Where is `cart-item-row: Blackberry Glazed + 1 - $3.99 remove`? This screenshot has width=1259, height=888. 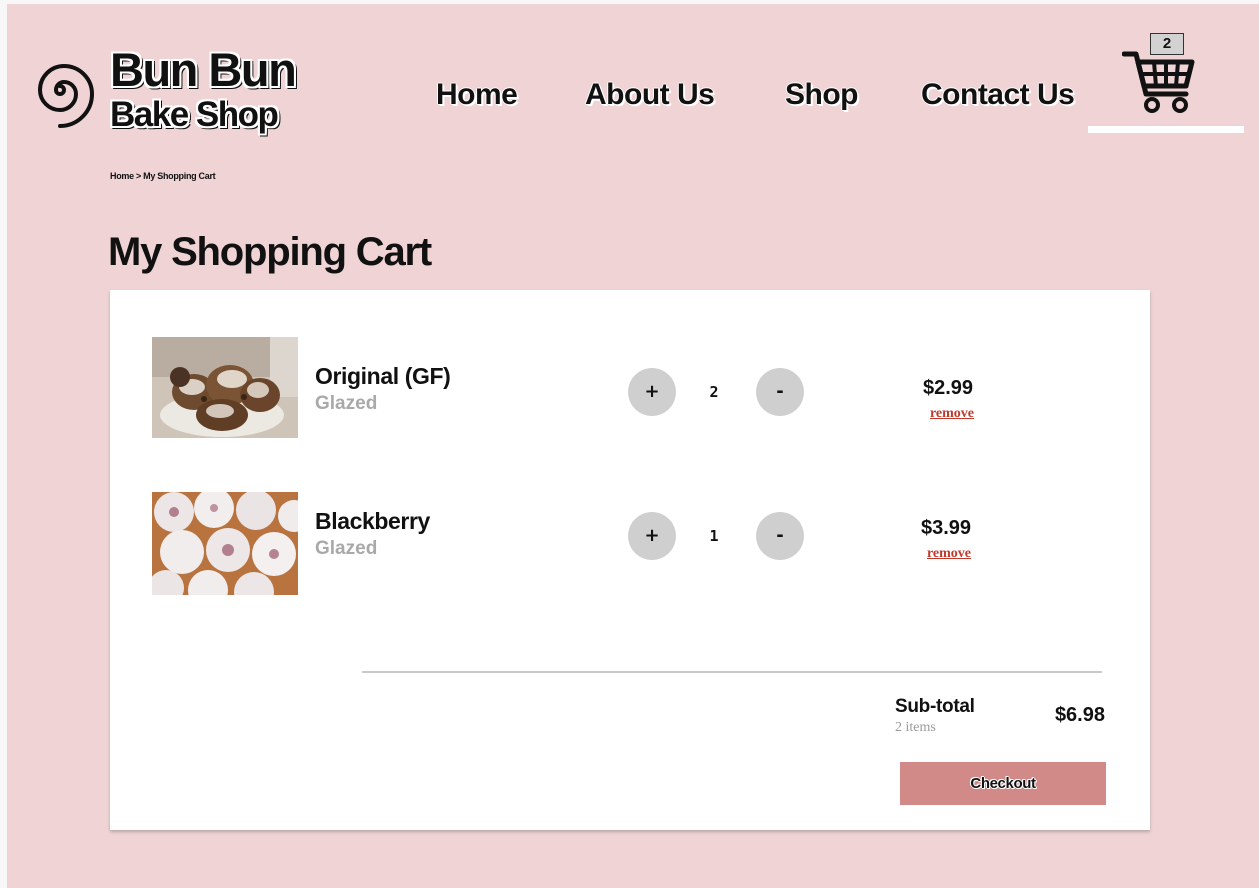 cart-item-row: Blackberry Glazed + 1 - $3.99 remove is located at coordinates (630, 545).